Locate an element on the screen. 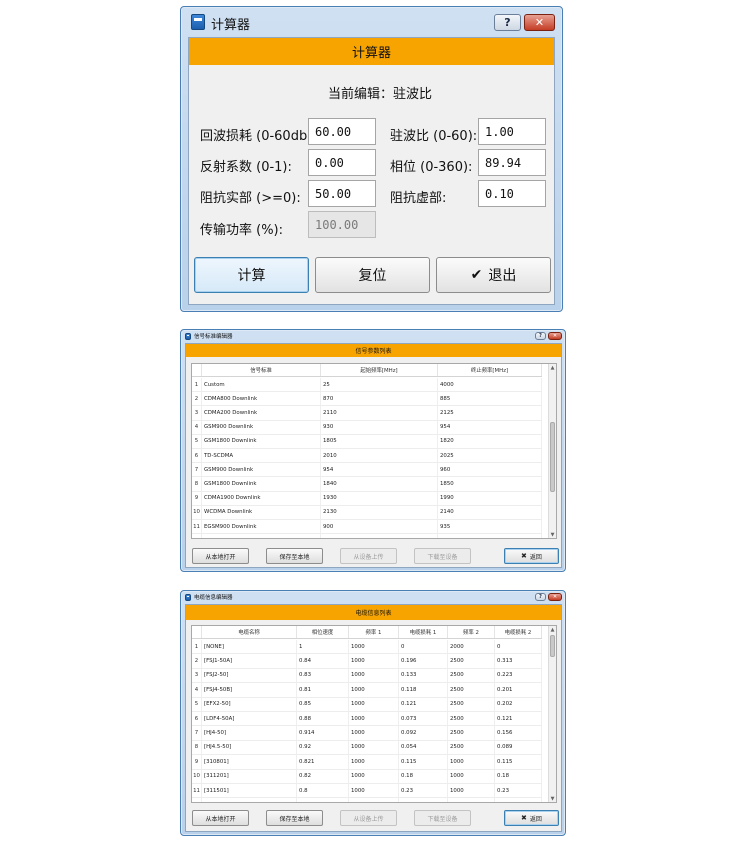 The height and width of the screenshot is (852, 750). table-cell: 1840 is located at coordinates (379, 484).